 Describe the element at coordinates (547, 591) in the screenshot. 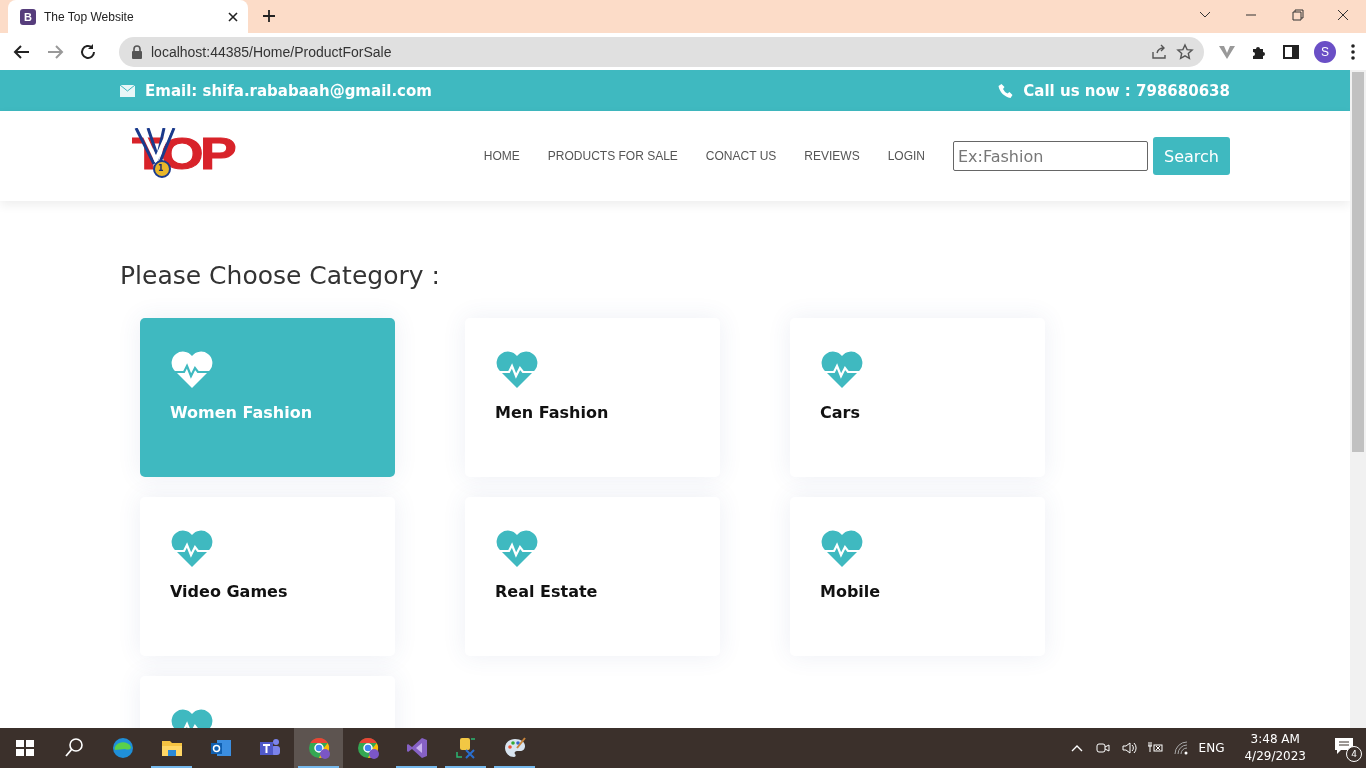

I see `category-name: Real Estate` at that location.